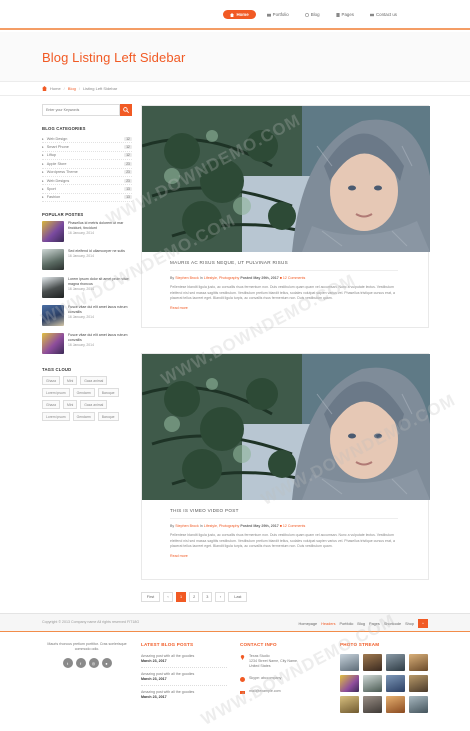 The height and width of the screenshot is (731, 470). Describe the element at coordinates (201, 526) in the screenshot. I see `meta-in: In` at that location.